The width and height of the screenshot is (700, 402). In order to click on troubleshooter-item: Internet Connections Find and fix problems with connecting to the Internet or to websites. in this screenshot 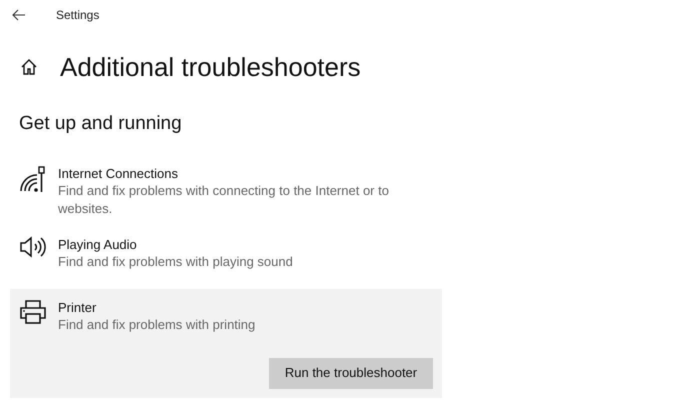, I will do `click(226, 191)`.